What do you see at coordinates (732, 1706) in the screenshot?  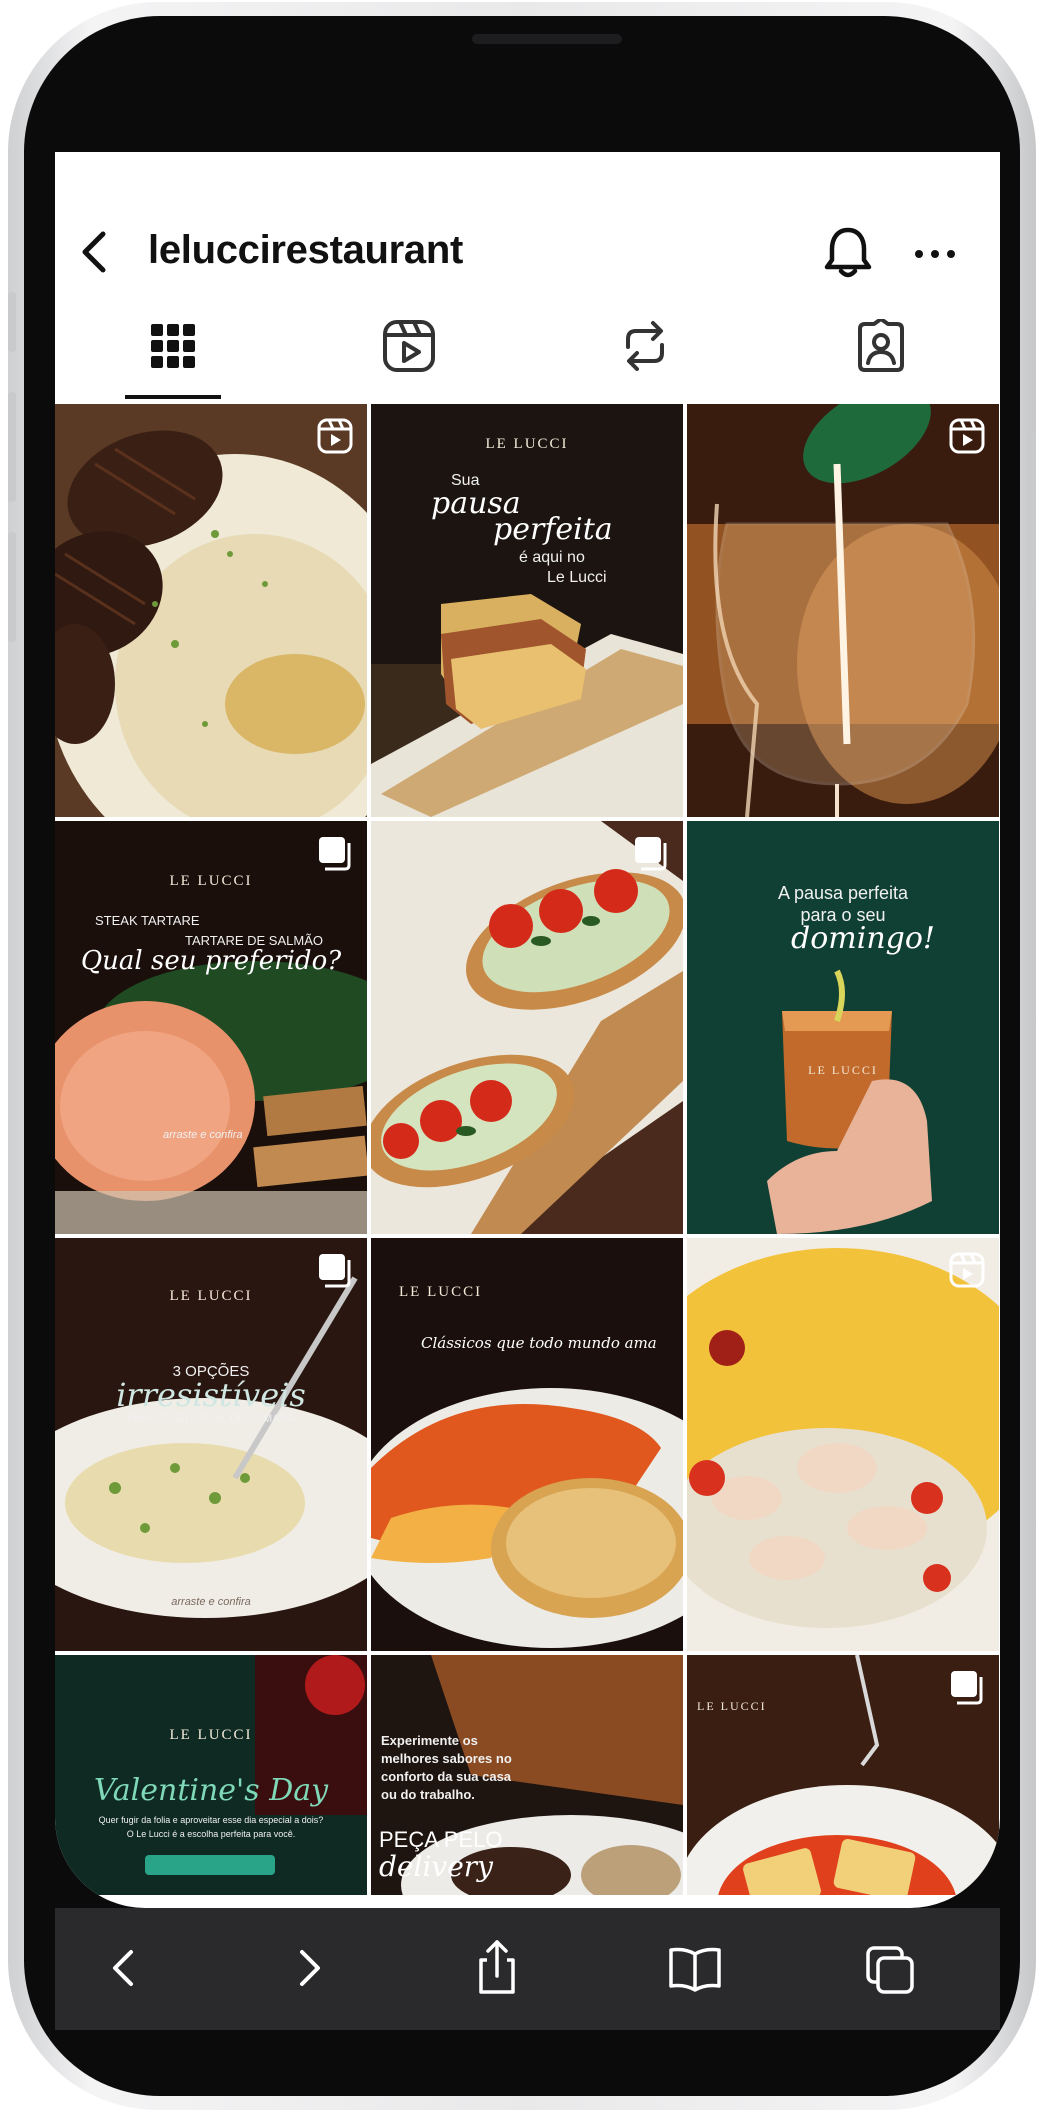 I see `post-12-brand: LE LUCCI` at bounding box center [732, 1706].